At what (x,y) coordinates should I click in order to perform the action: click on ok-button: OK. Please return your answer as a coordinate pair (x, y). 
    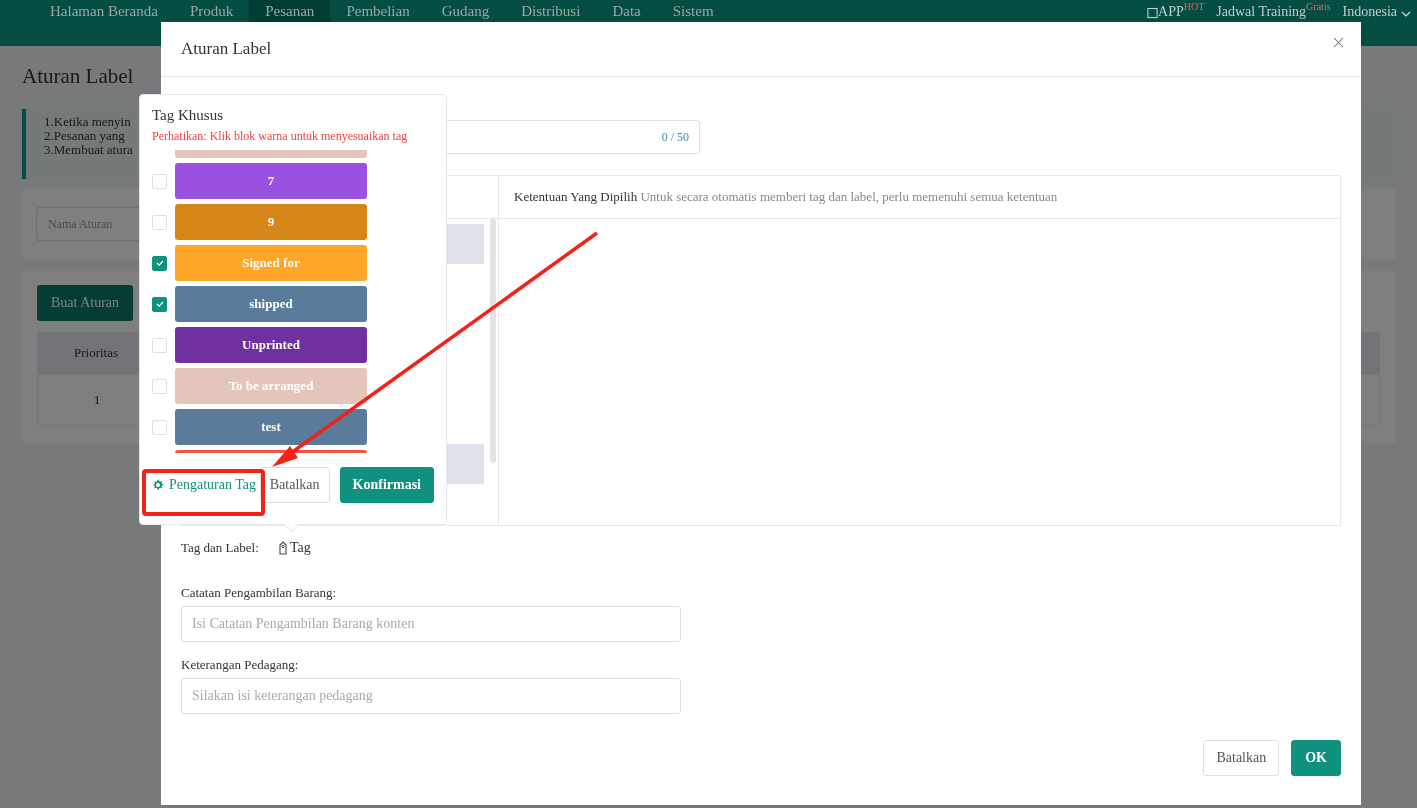
    Looking at the image, I should click on (1316, 758).